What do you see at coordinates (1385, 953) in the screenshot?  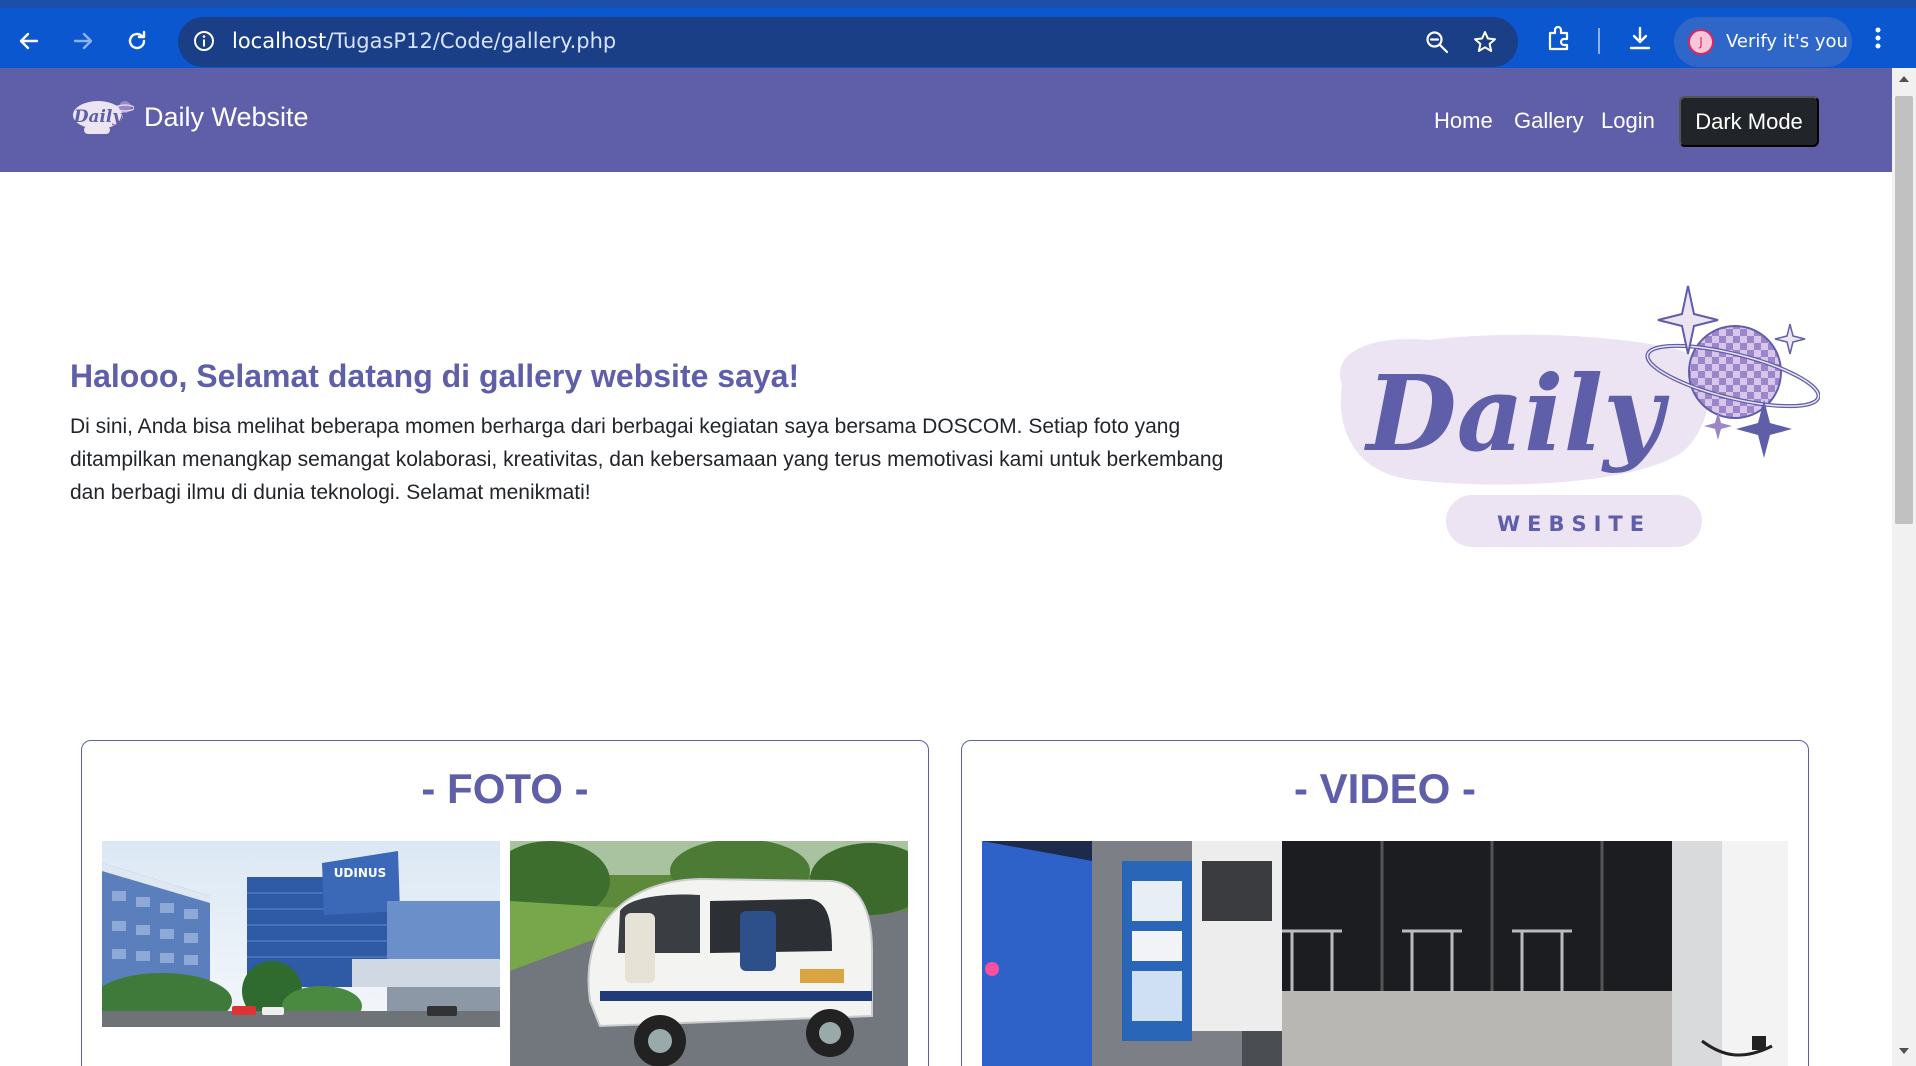 I see `video-player` at bounding box center [1385, 953].